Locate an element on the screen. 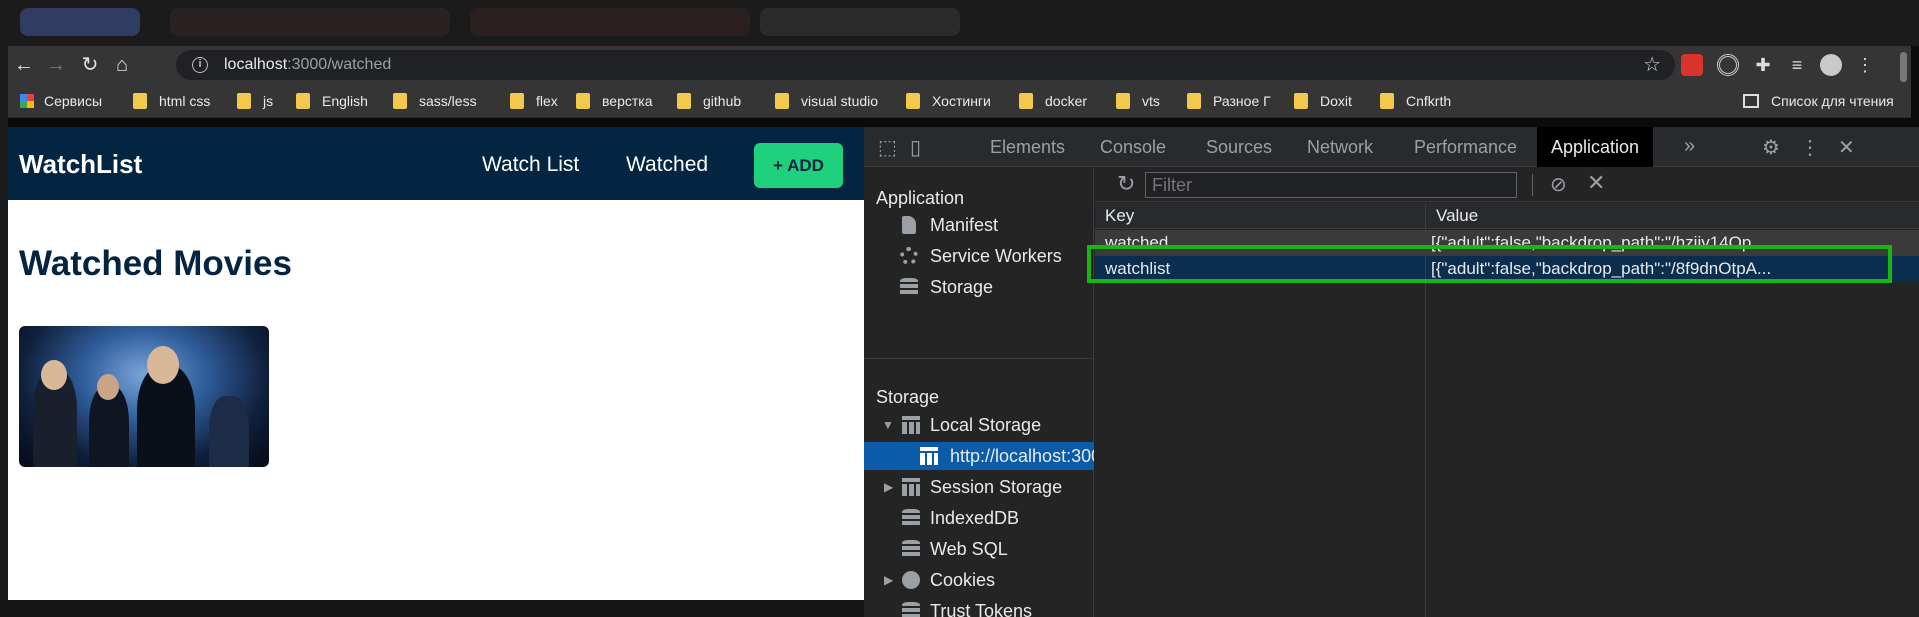  forward-arrow-icon: → is located at coordinates (56, 65).